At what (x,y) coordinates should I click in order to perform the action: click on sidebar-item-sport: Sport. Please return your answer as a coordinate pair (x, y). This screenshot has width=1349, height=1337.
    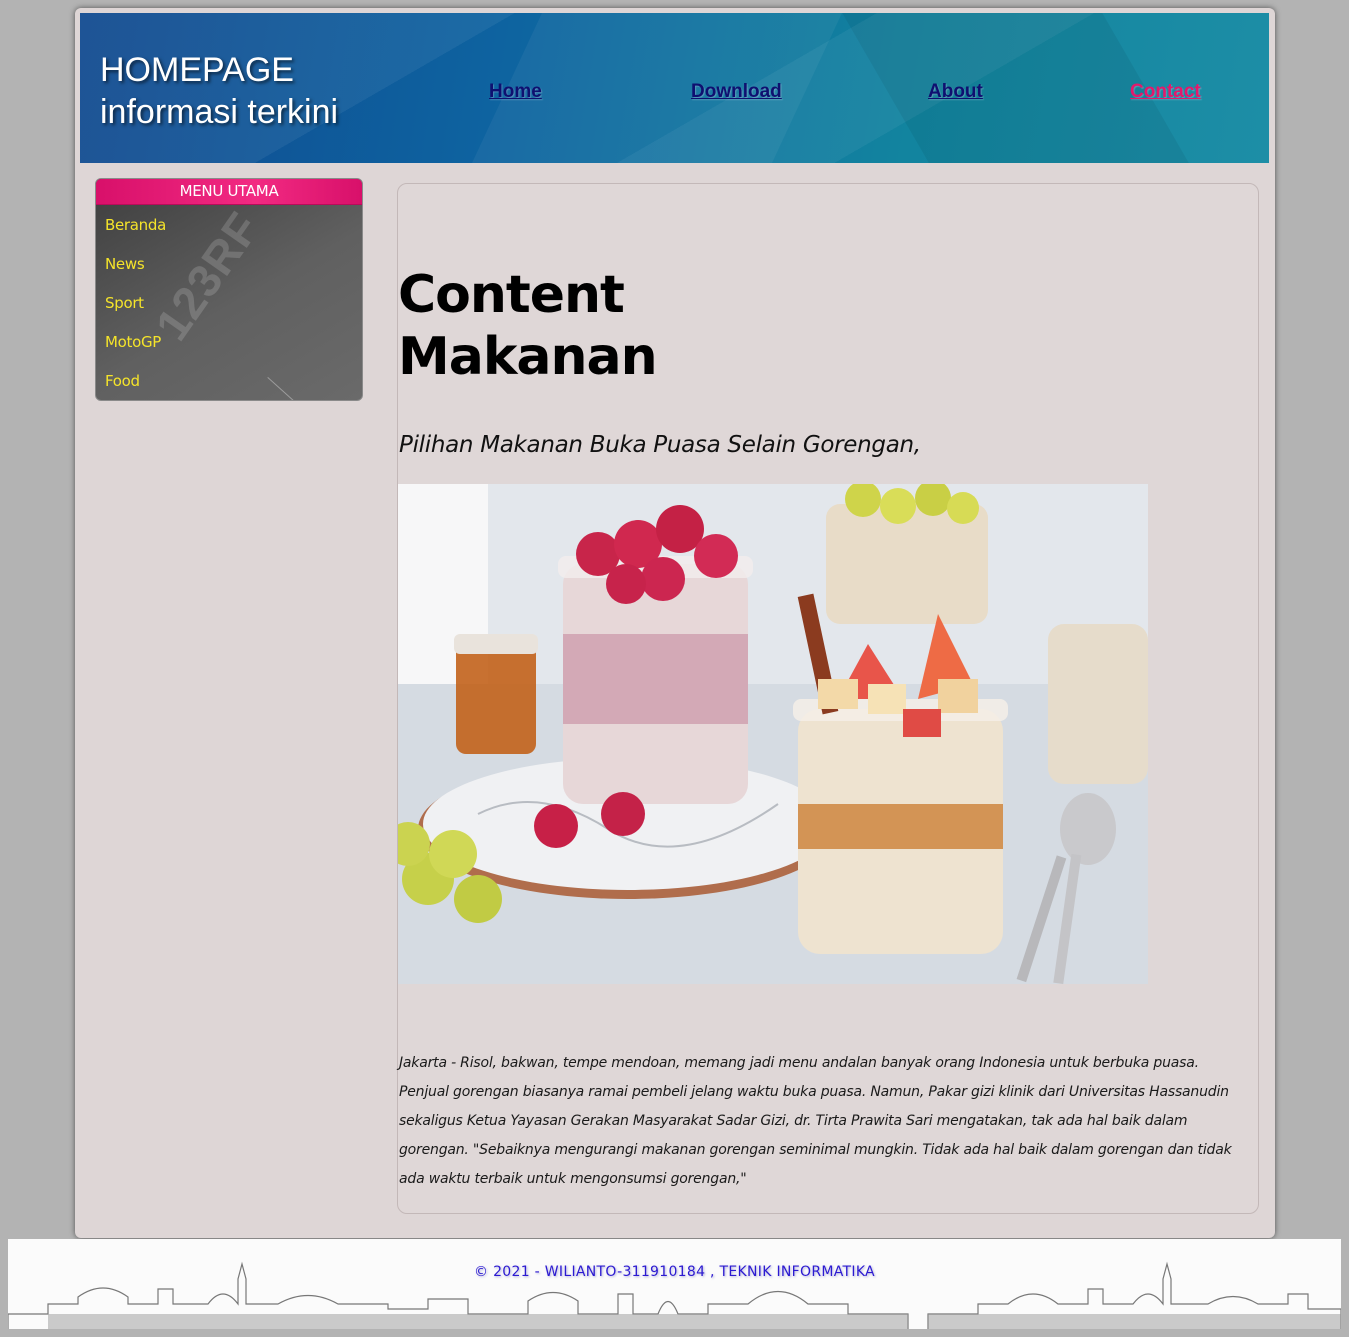
    Looking at the image, I should click on (229, 302).